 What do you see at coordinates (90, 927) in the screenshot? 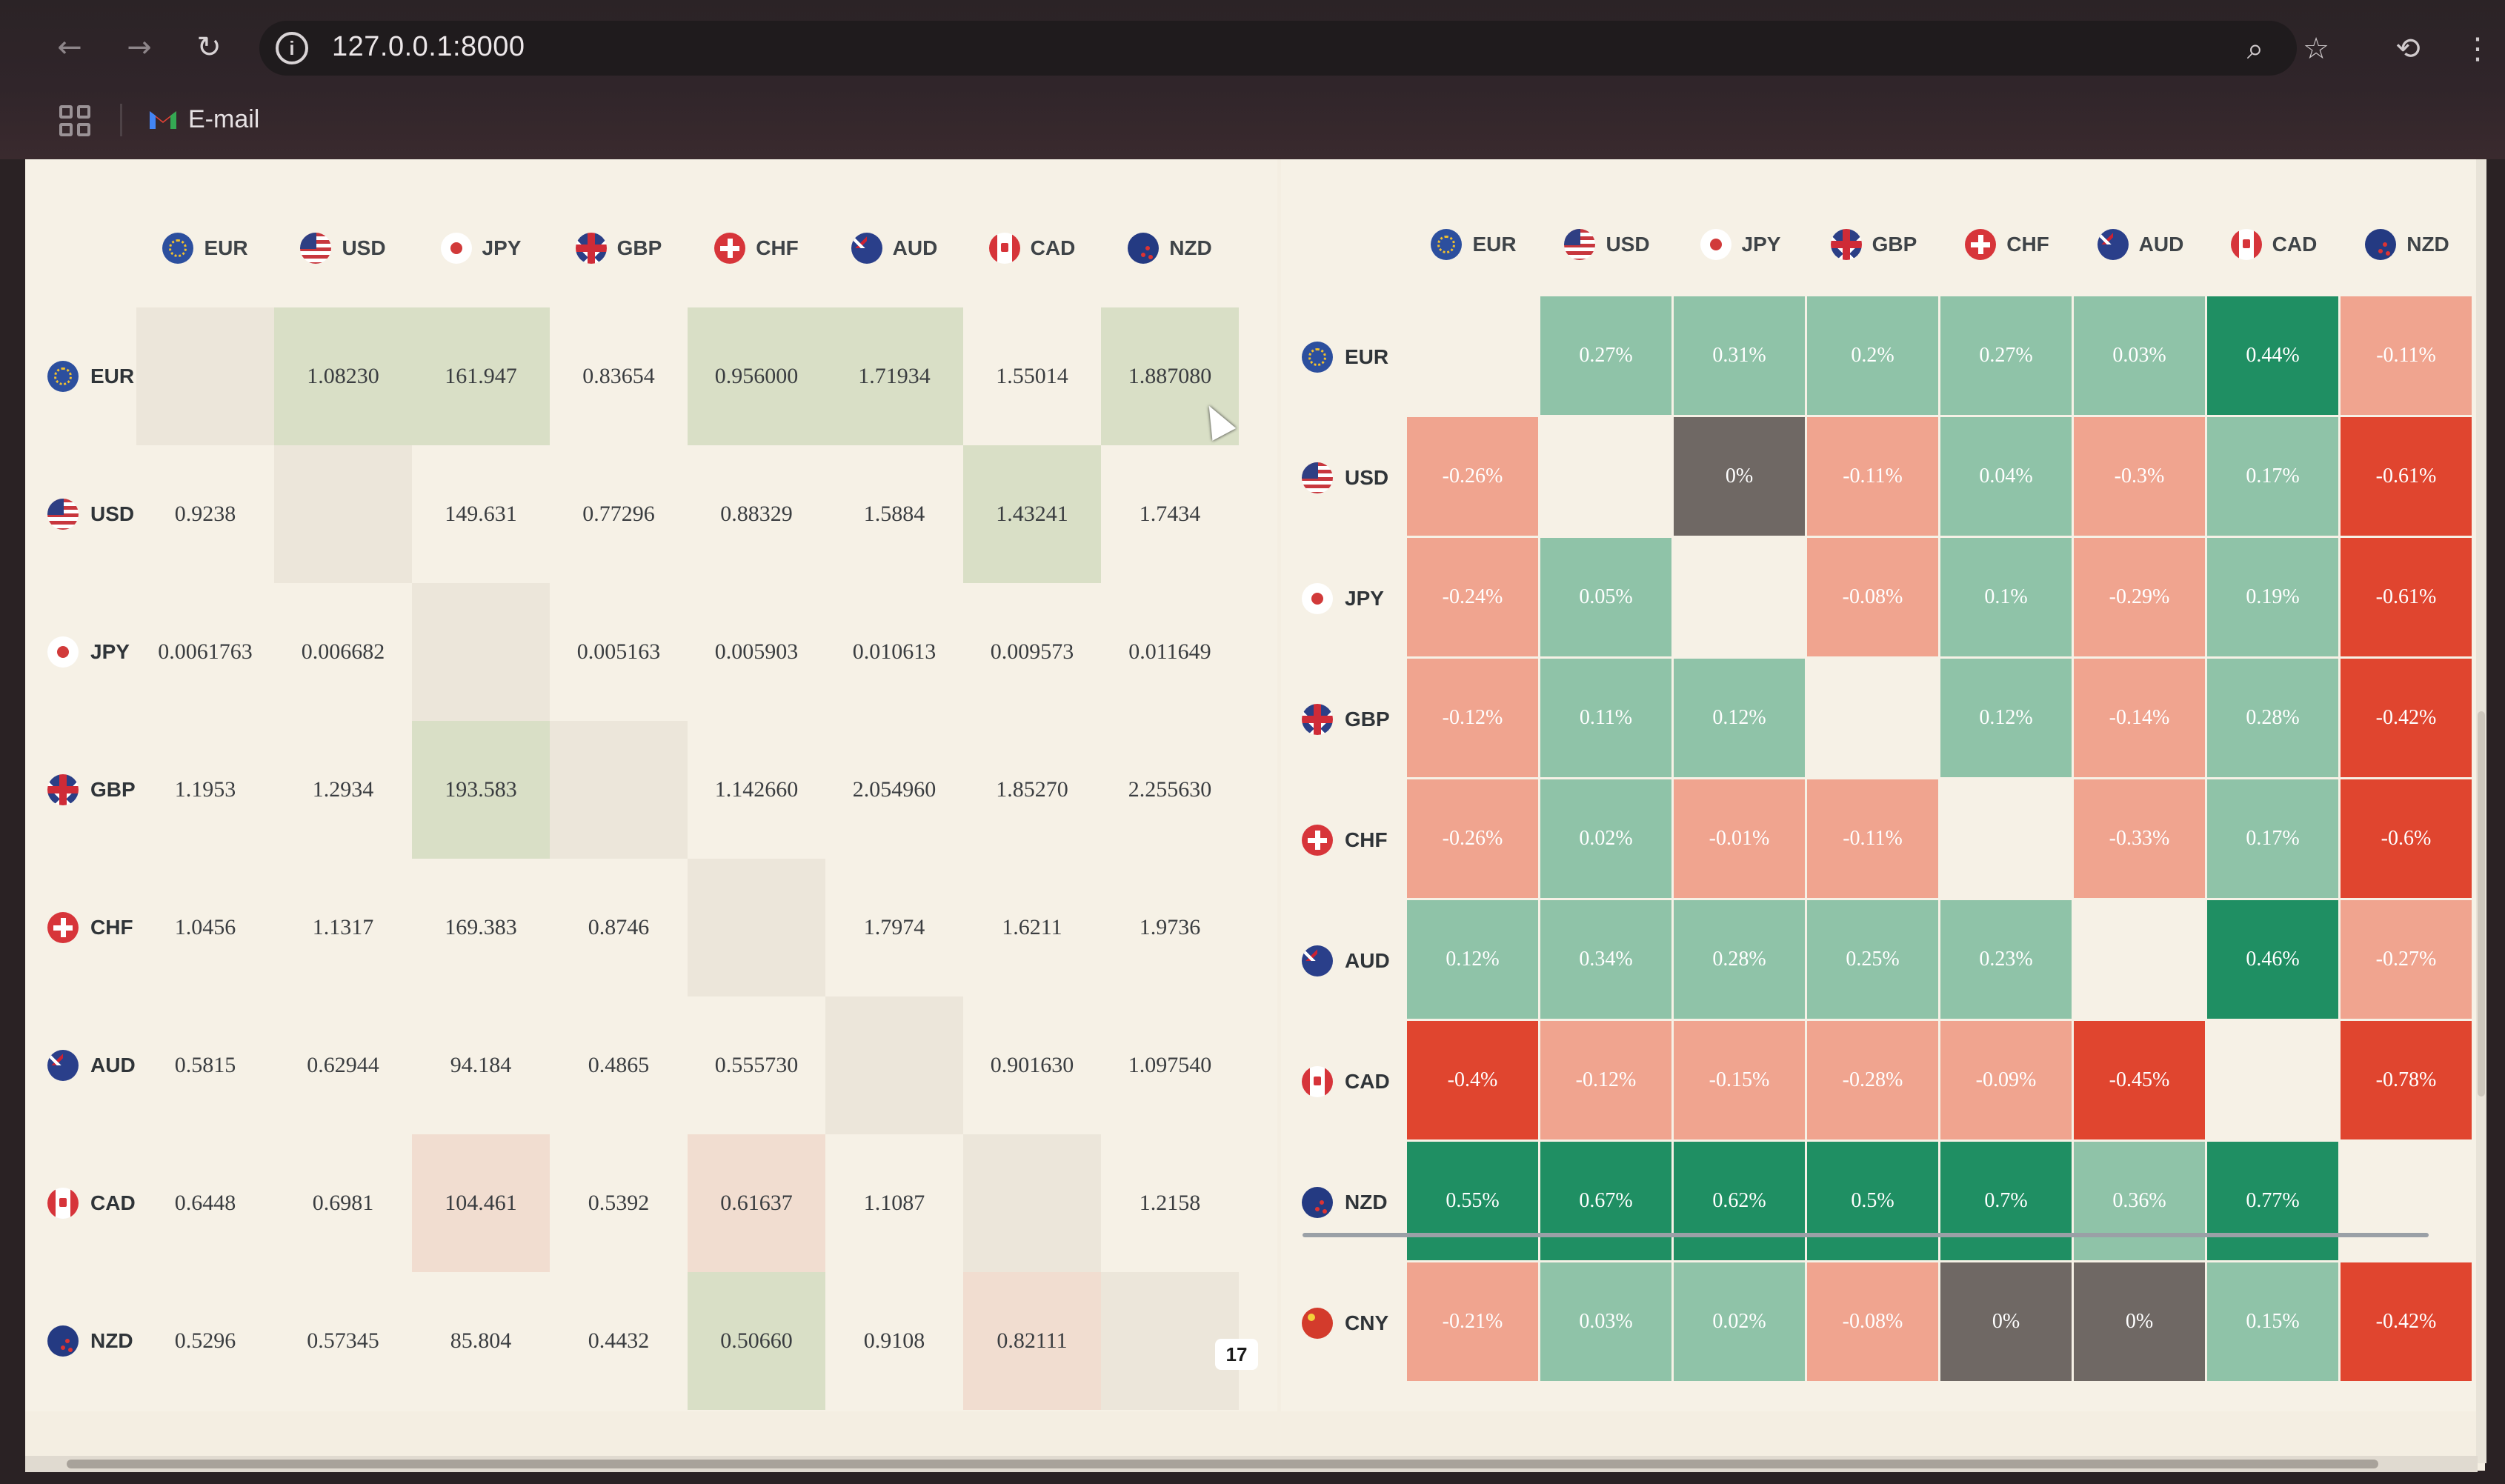
I see `row-header-chf: CHF` at bounding box center [90, 927].